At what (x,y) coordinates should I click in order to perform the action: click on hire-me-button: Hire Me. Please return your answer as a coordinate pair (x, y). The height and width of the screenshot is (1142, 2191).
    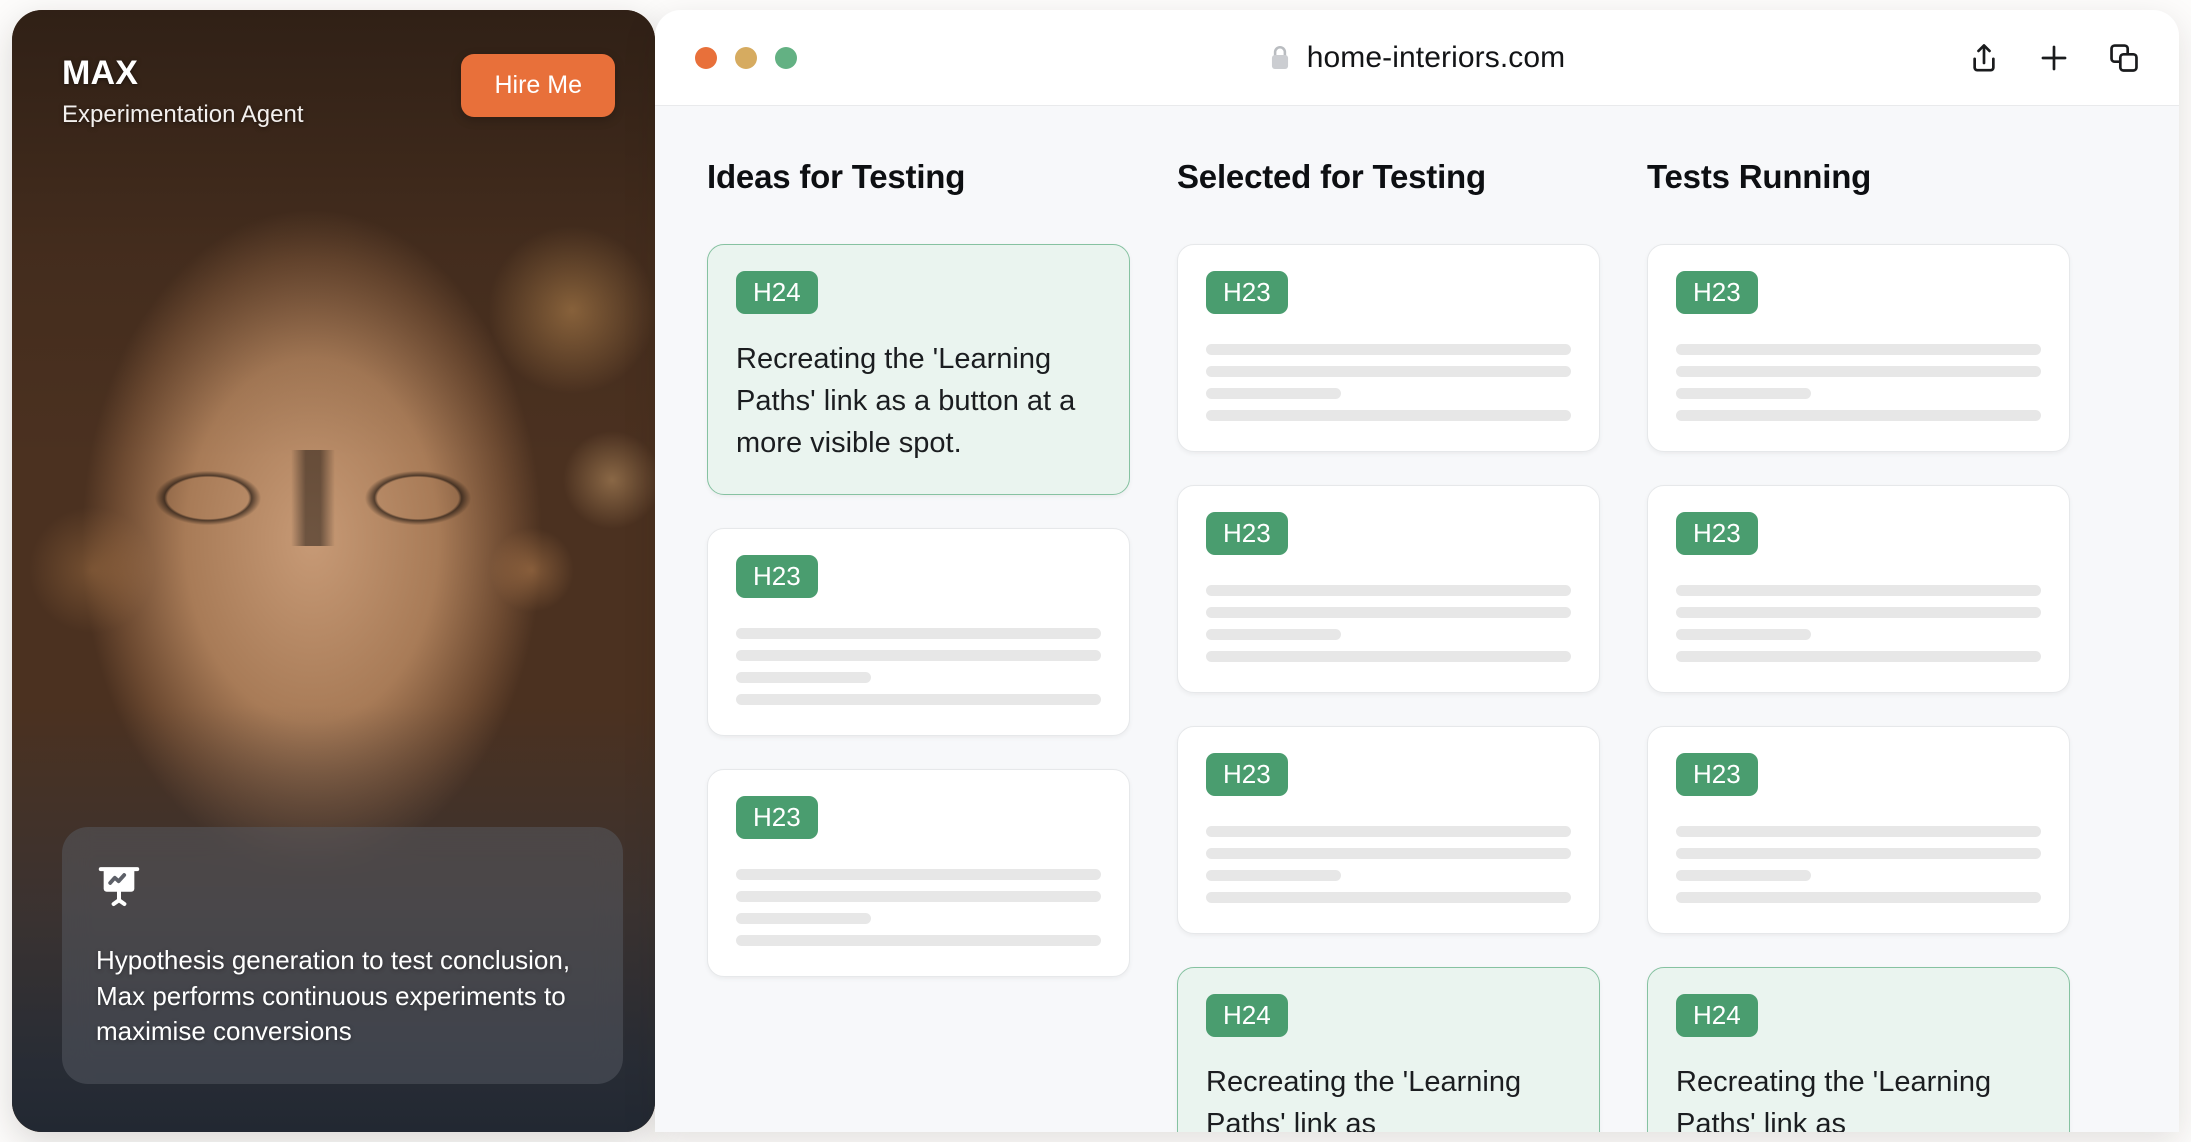
    Looking at the image, I should click on (538, 85).